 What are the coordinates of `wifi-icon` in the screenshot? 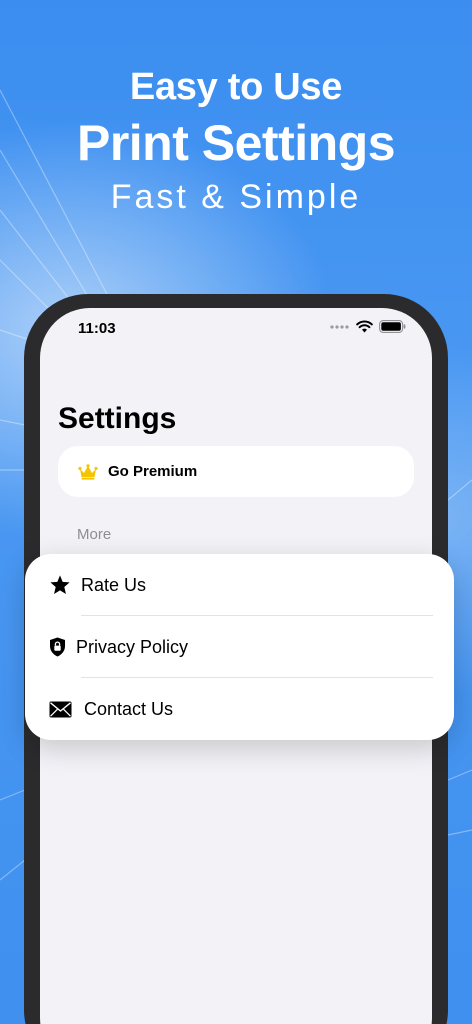 It's located at (364, 326).